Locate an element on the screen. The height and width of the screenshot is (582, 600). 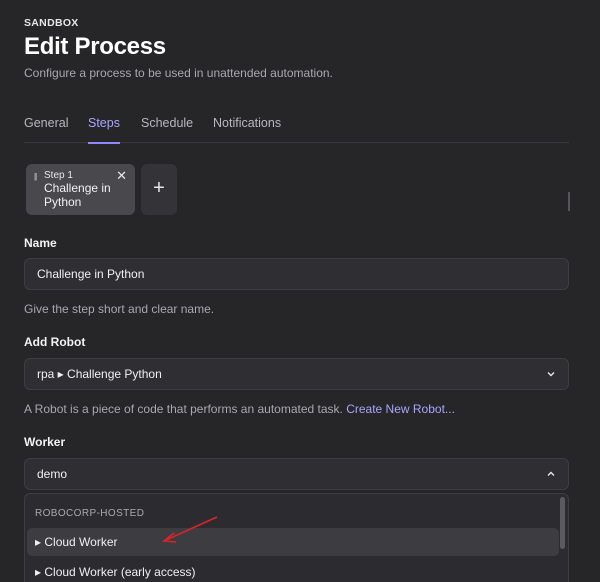
tab-notifications: Notifications is located at coordinates (247, 129).